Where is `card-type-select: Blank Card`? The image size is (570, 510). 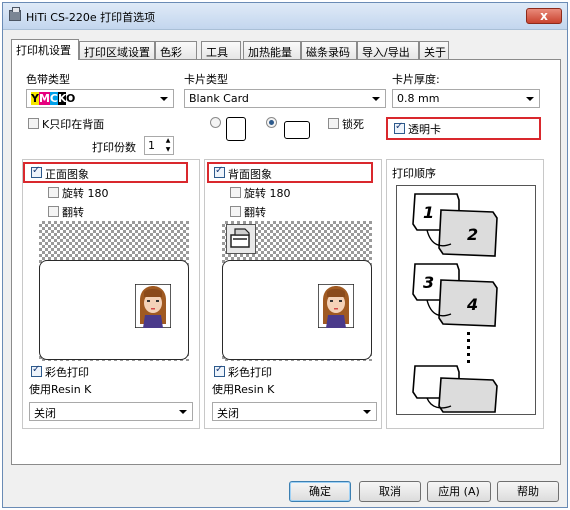 card-type-select: Blank Card is located at coordinates (285, 98).